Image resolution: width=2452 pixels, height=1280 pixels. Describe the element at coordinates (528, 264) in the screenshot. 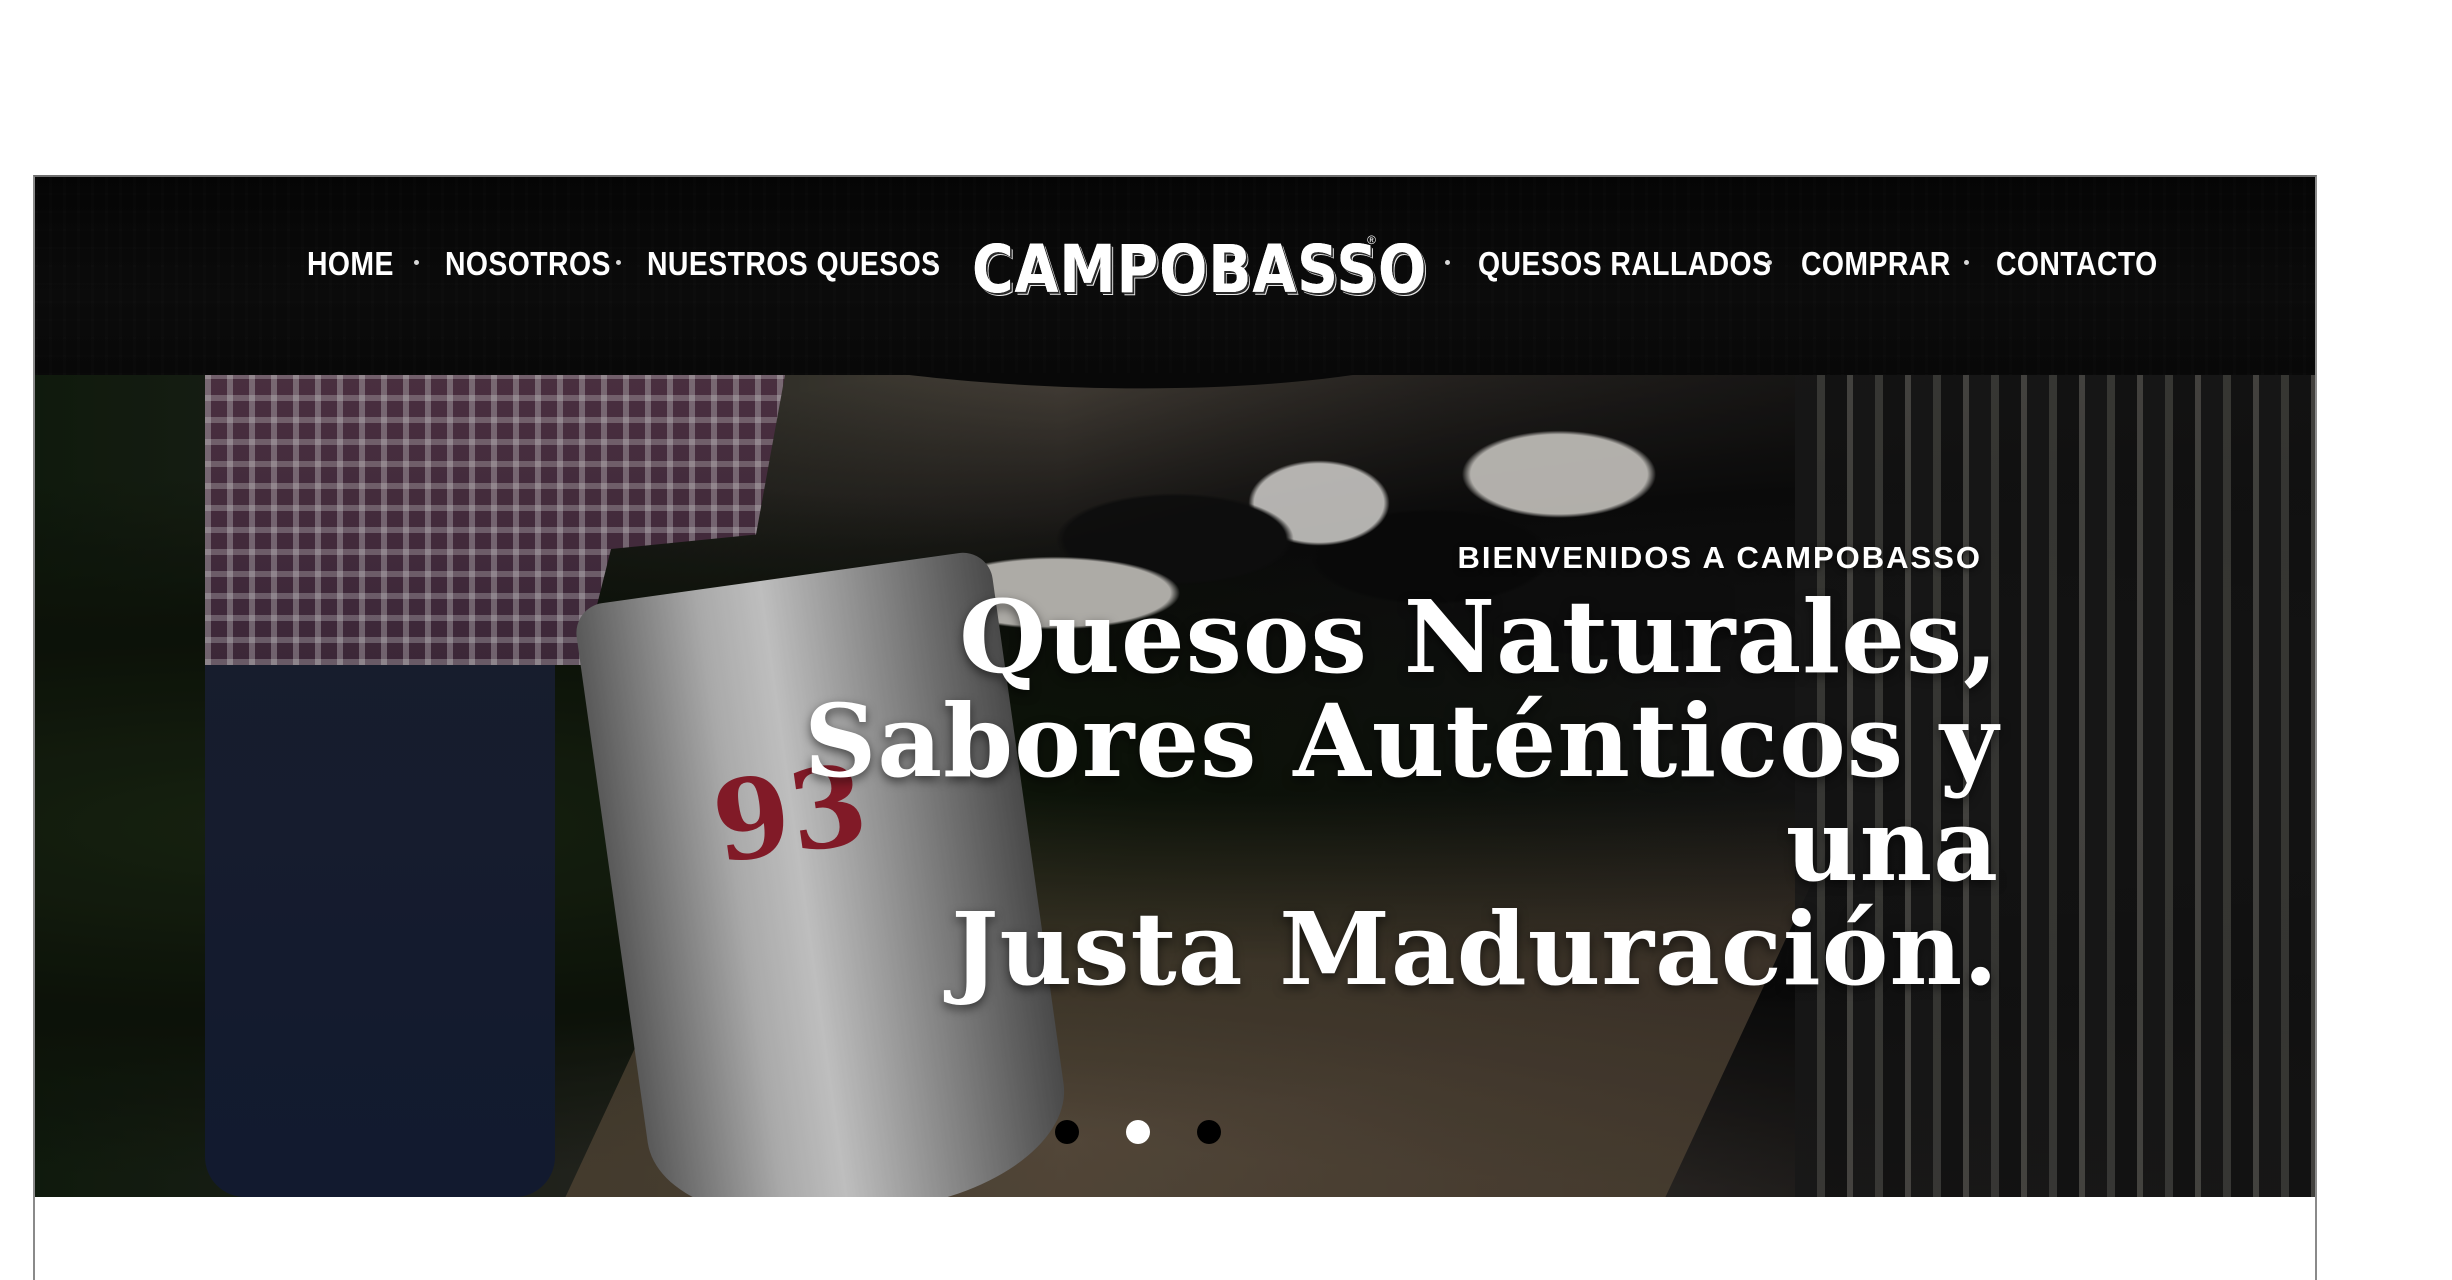

I see `nav-nosotros: NOSOTROS` at that location.